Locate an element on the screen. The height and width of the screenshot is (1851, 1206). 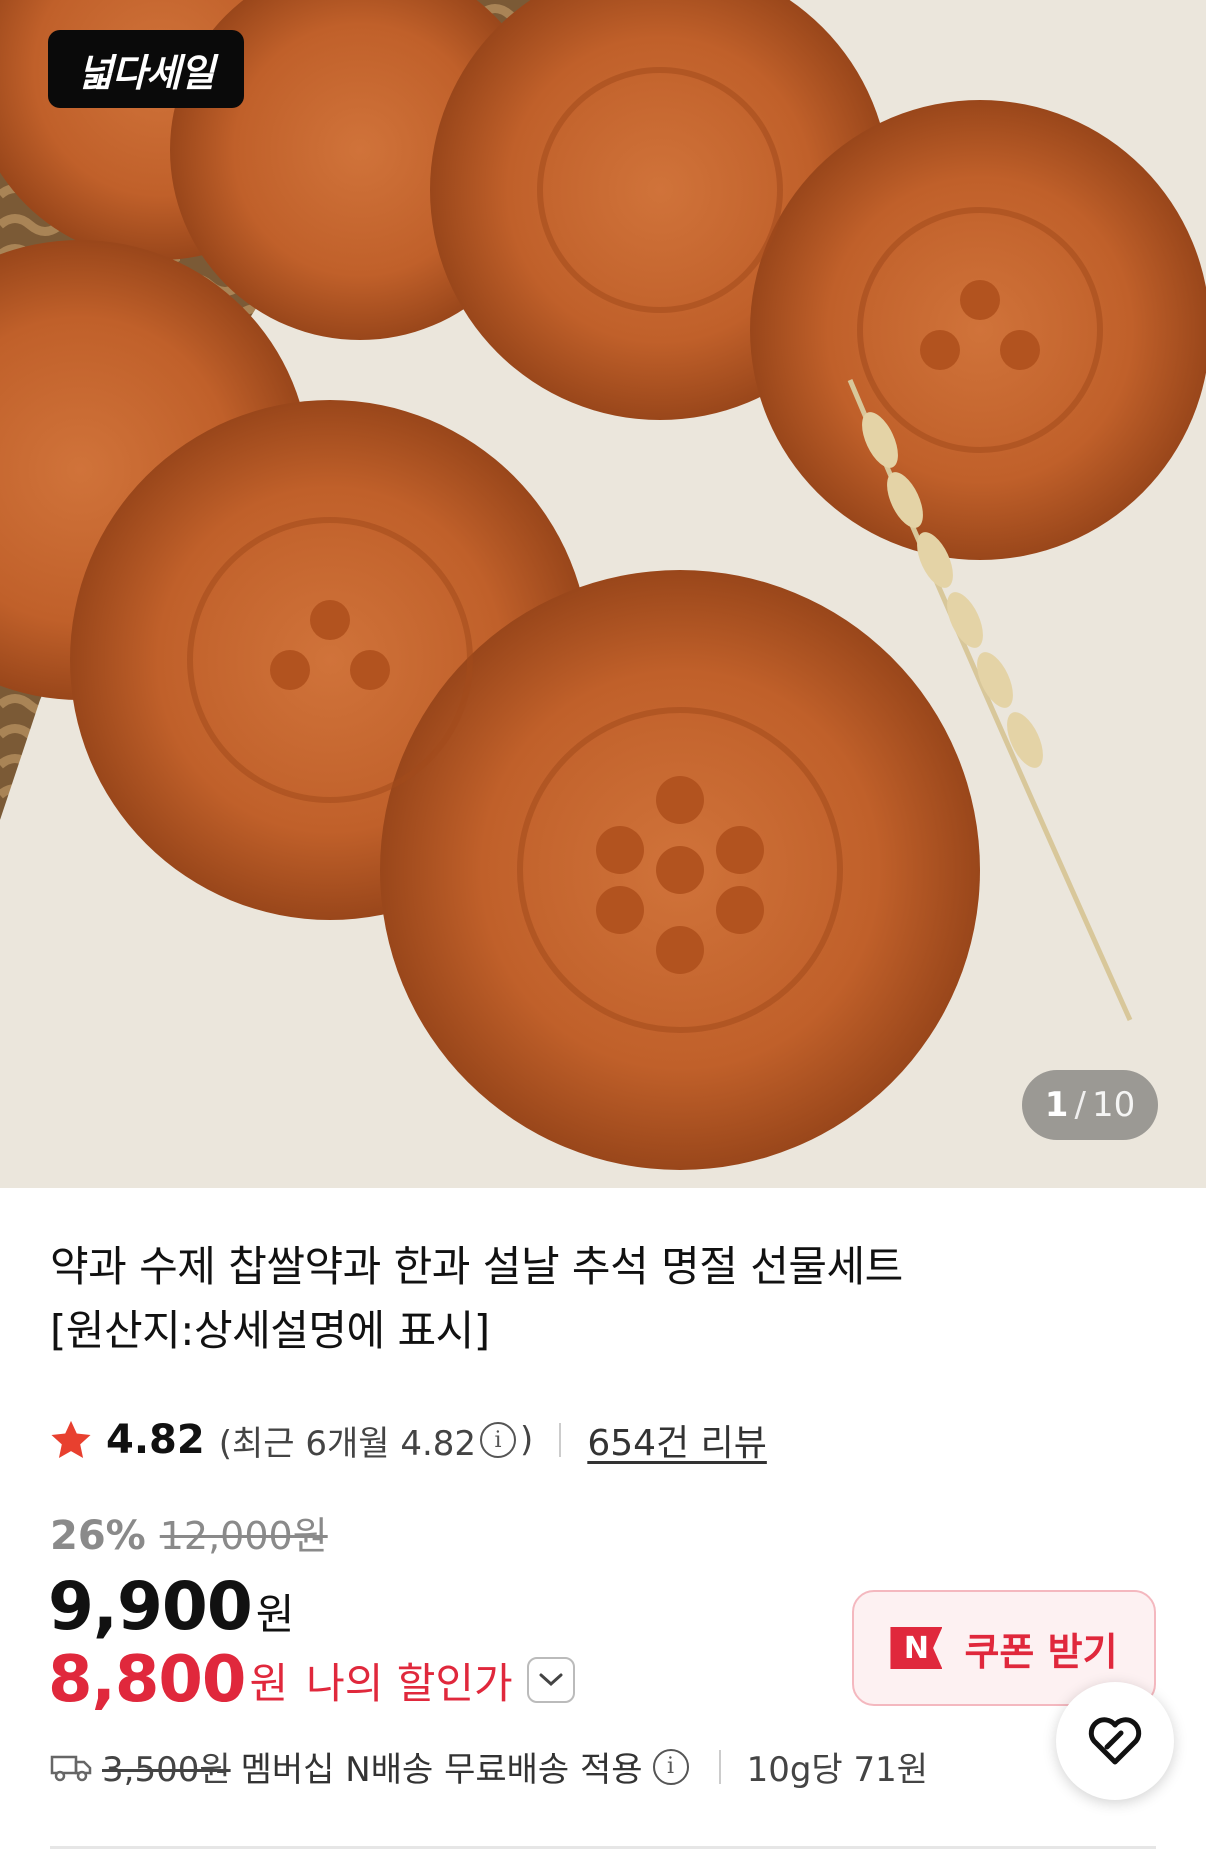
rating-score: 4.82 is located at coordinates (155, 1440).